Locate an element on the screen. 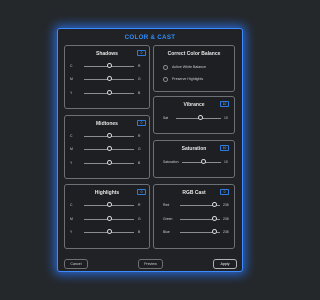 The image size is (320, 300). highlights-panel: Highlights 0 C R M G Y B is located at coordinates (107, 216).